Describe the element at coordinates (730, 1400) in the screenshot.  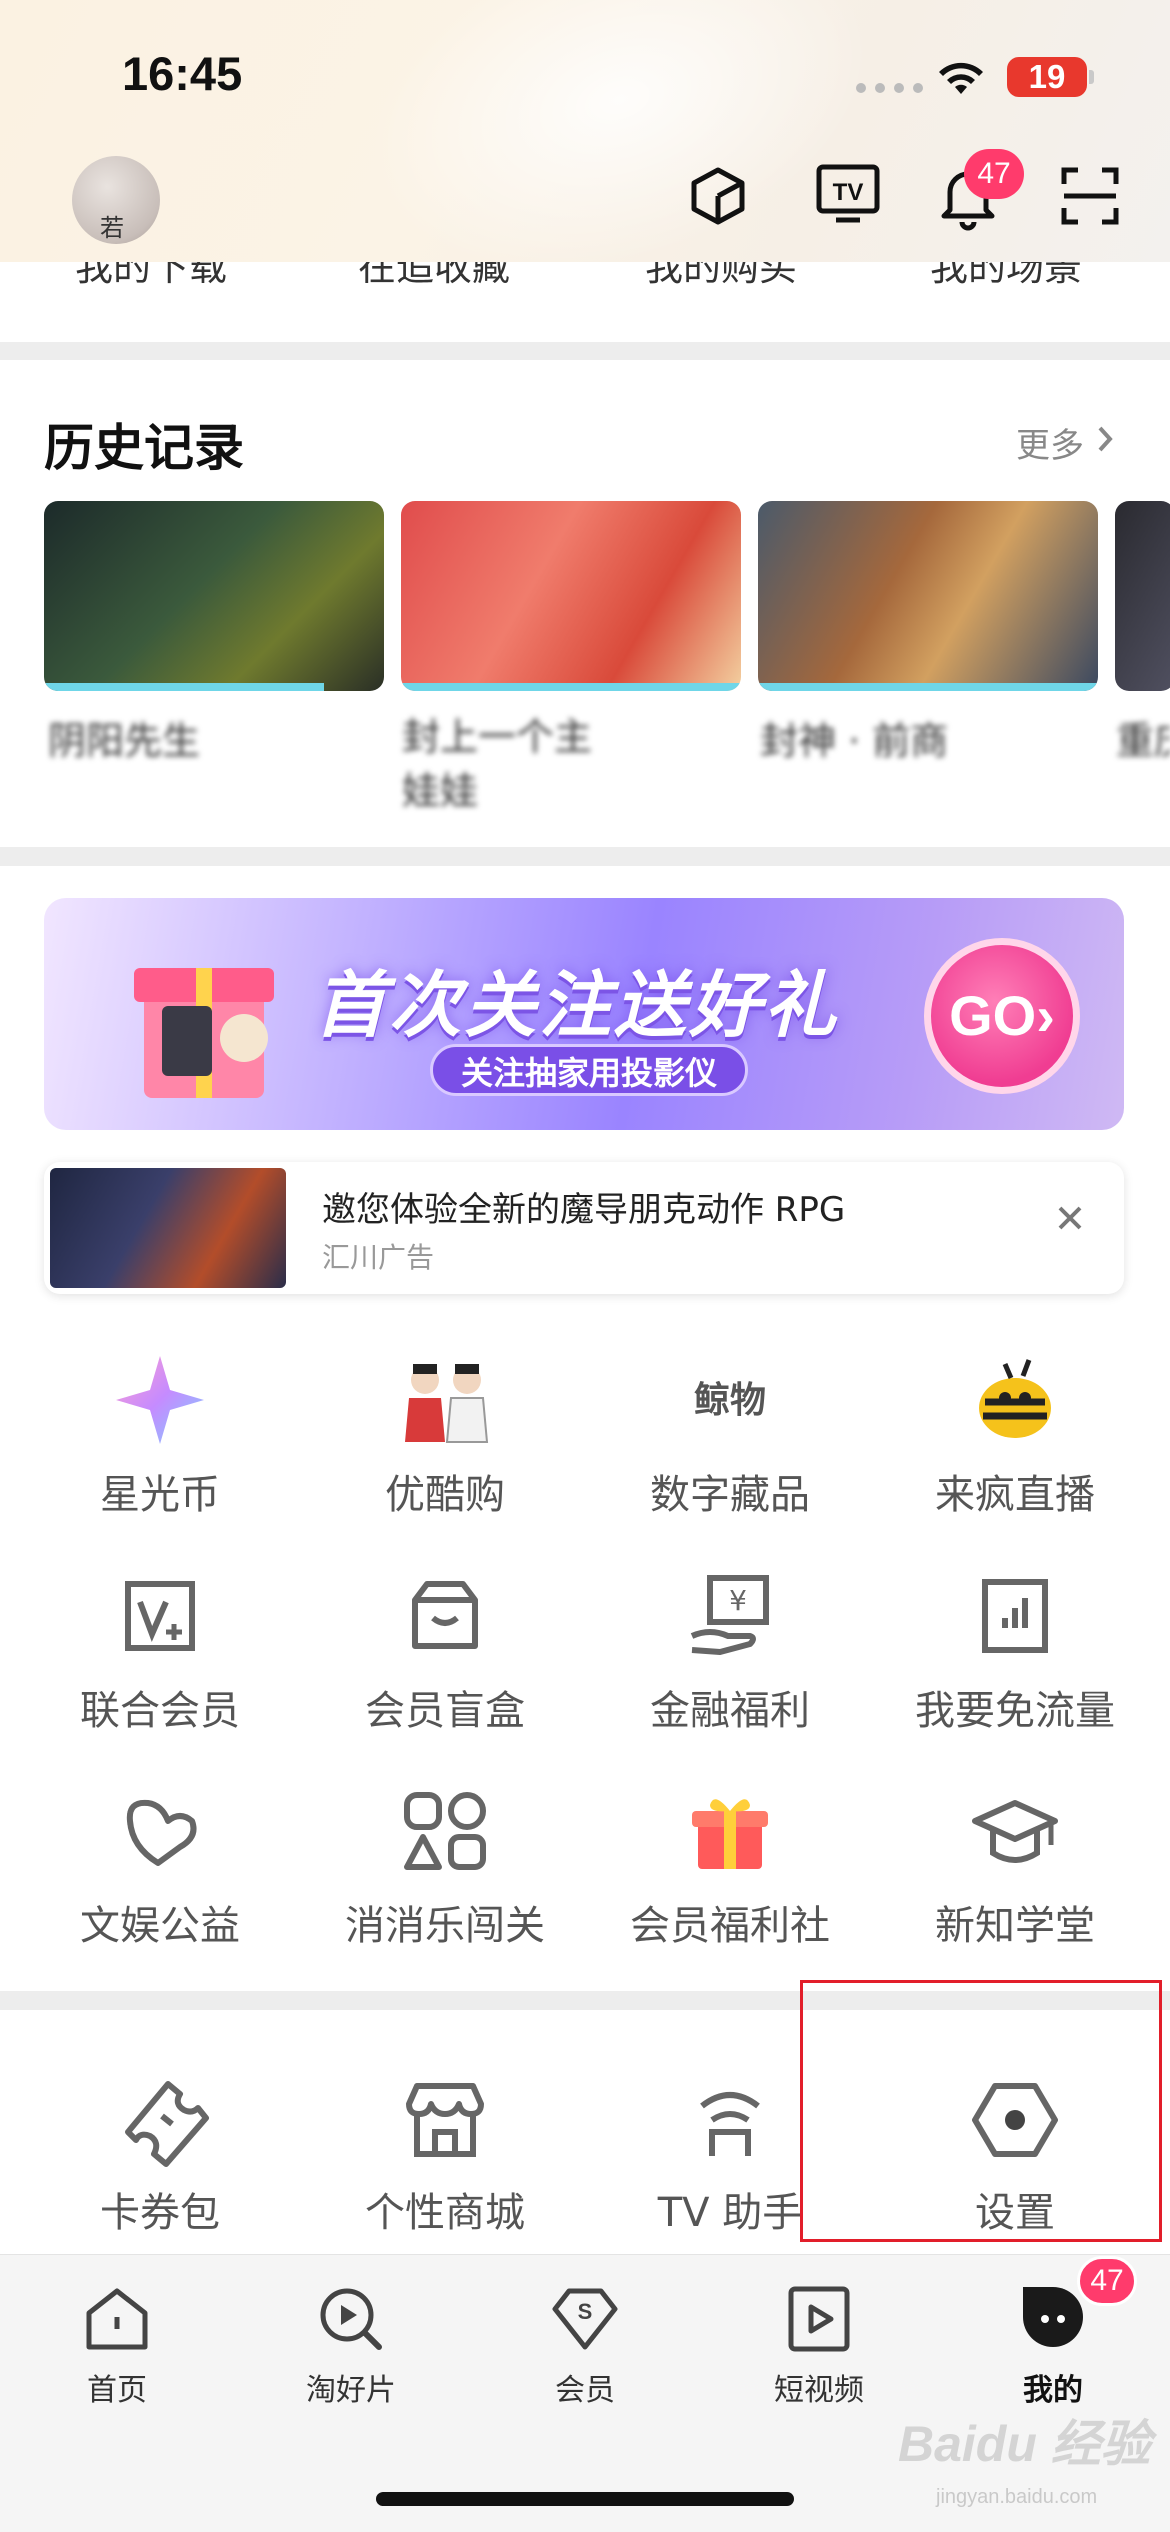
I see `svg-text: 鲸物` at that location.